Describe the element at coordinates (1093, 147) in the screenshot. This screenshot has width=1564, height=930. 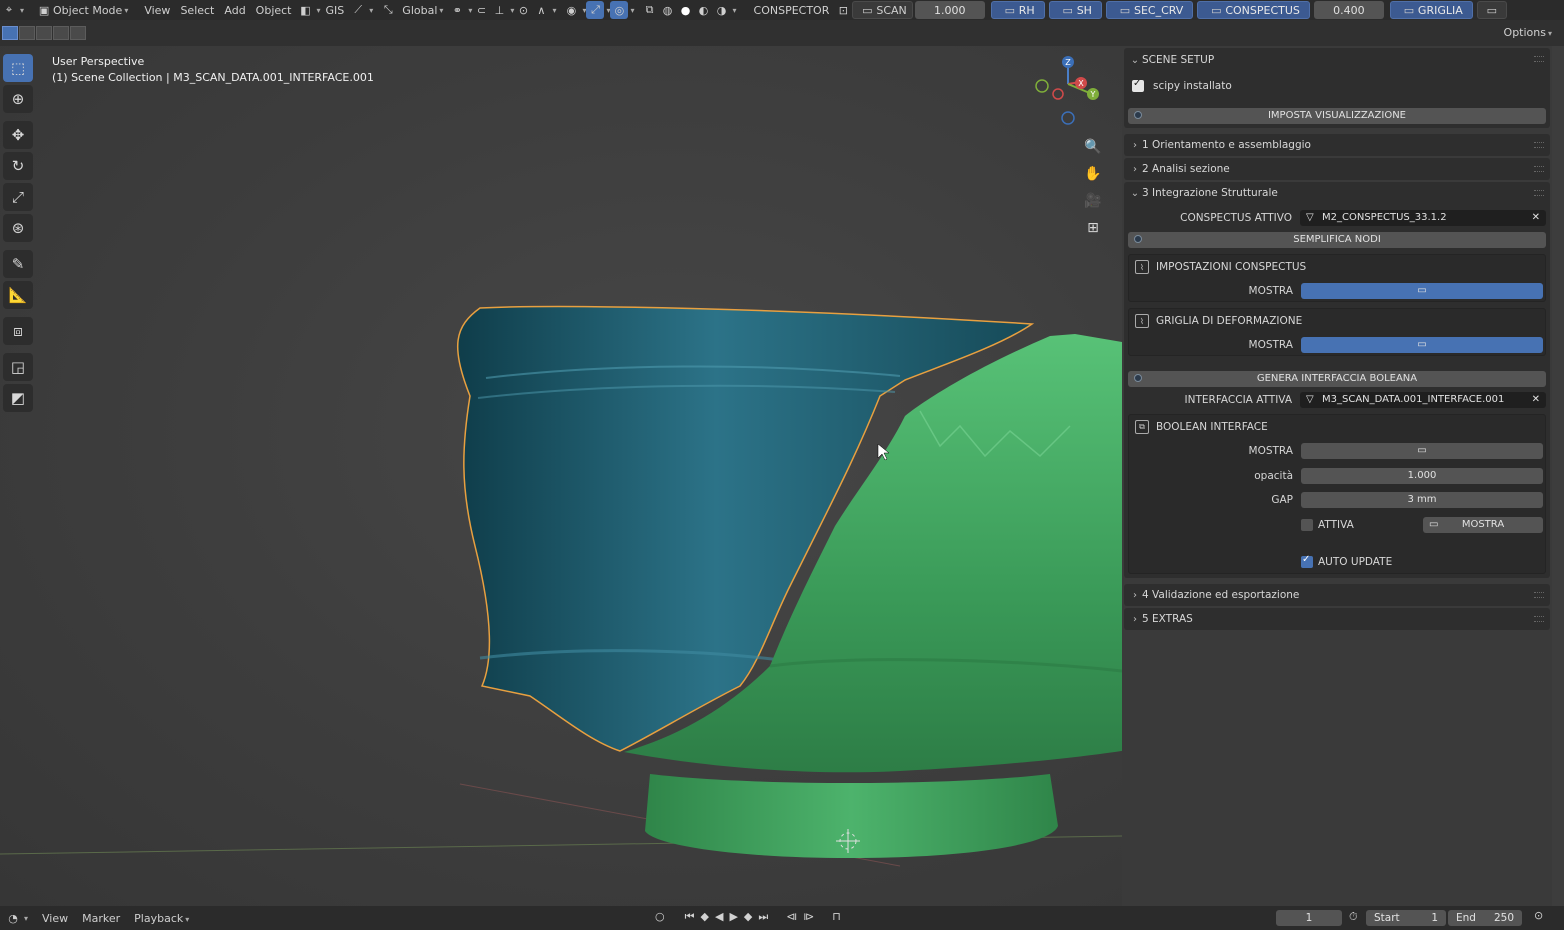
I see `zoom-icon: 🔍` at that location.